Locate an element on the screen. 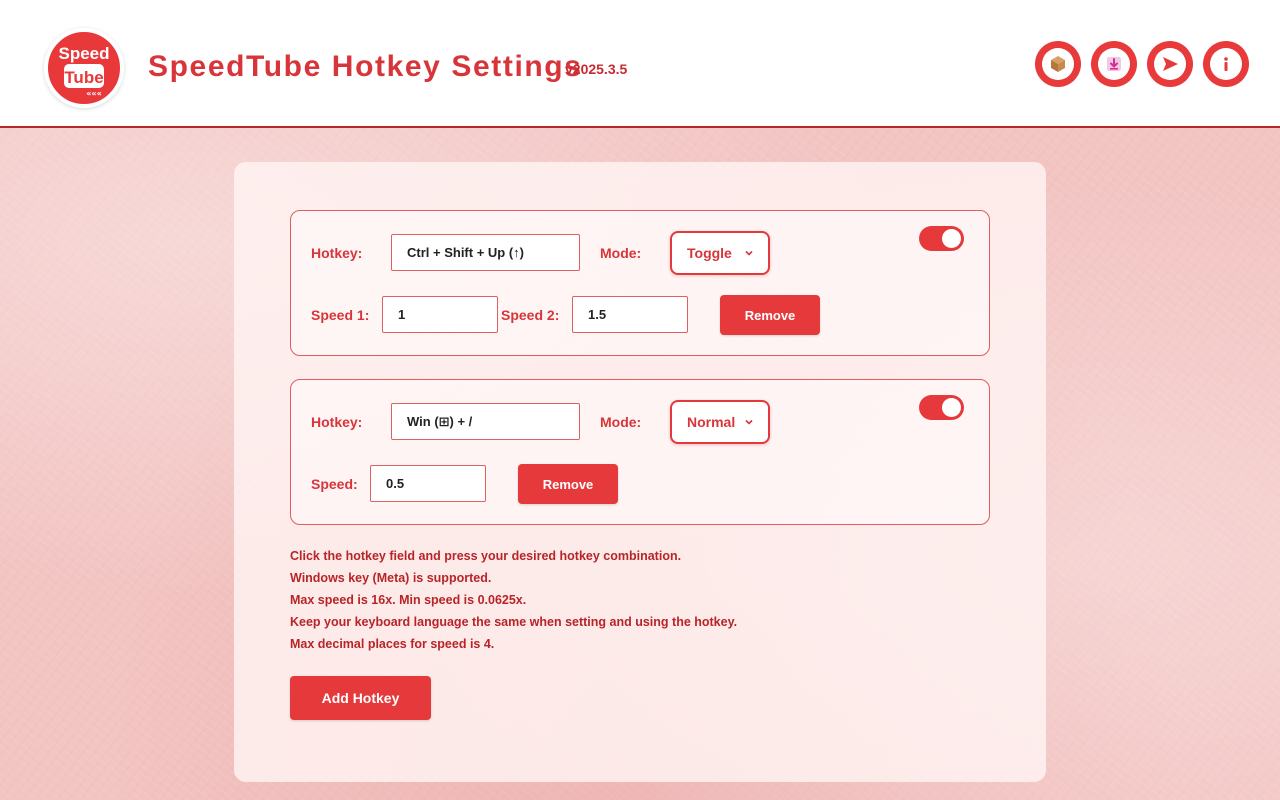  speed1-input: 1 is located at coordinates (440, 314).